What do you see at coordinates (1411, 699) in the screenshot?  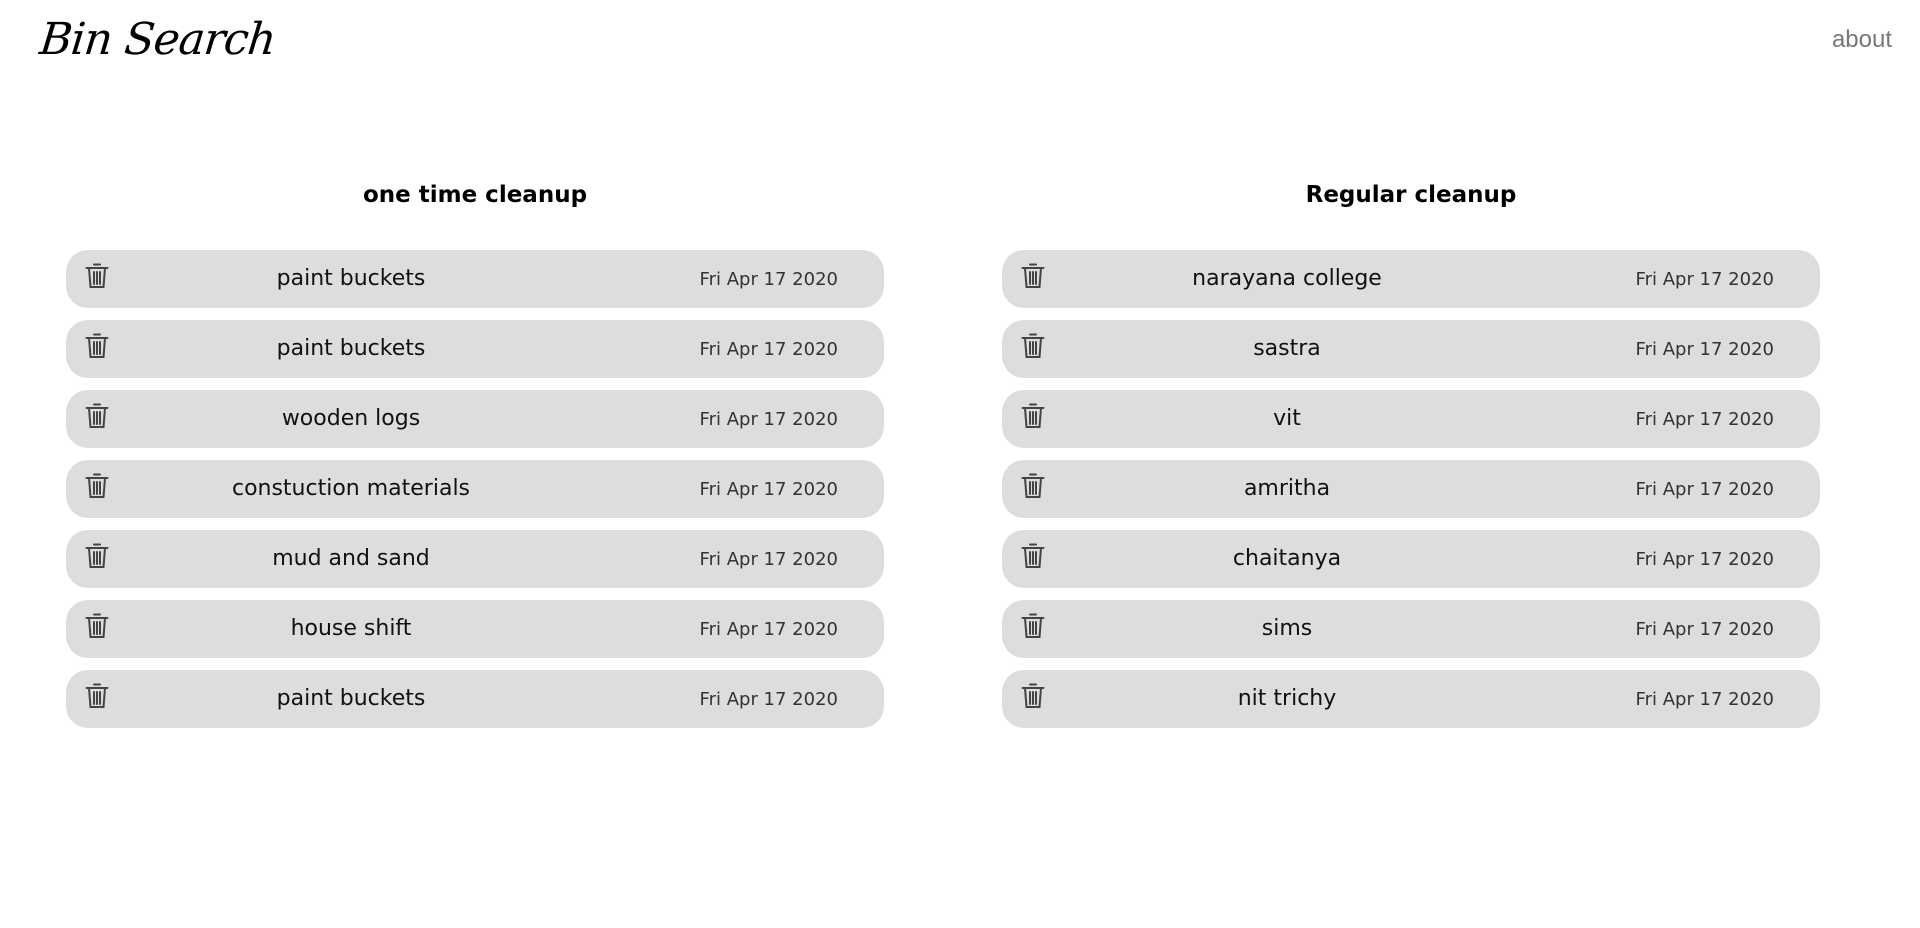 I see `list-item: nit trichy Fri Apr 17 2020` at bounding box center [1411, 699].